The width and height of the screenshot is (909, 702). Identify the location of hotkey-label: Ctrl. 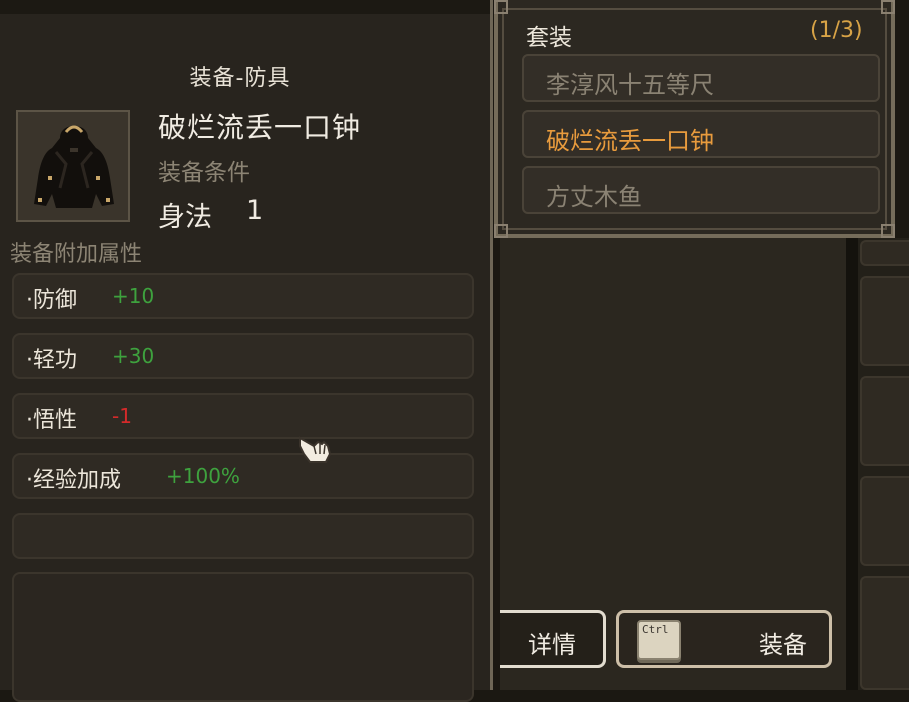
(655, 629).